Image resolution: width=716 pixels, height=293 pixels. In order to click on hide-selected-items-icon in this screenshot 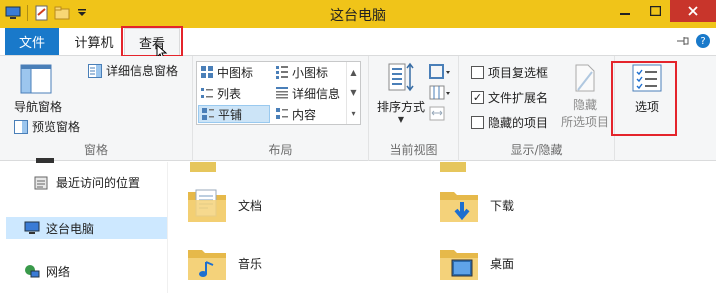, I will do `click(585, 78)`.